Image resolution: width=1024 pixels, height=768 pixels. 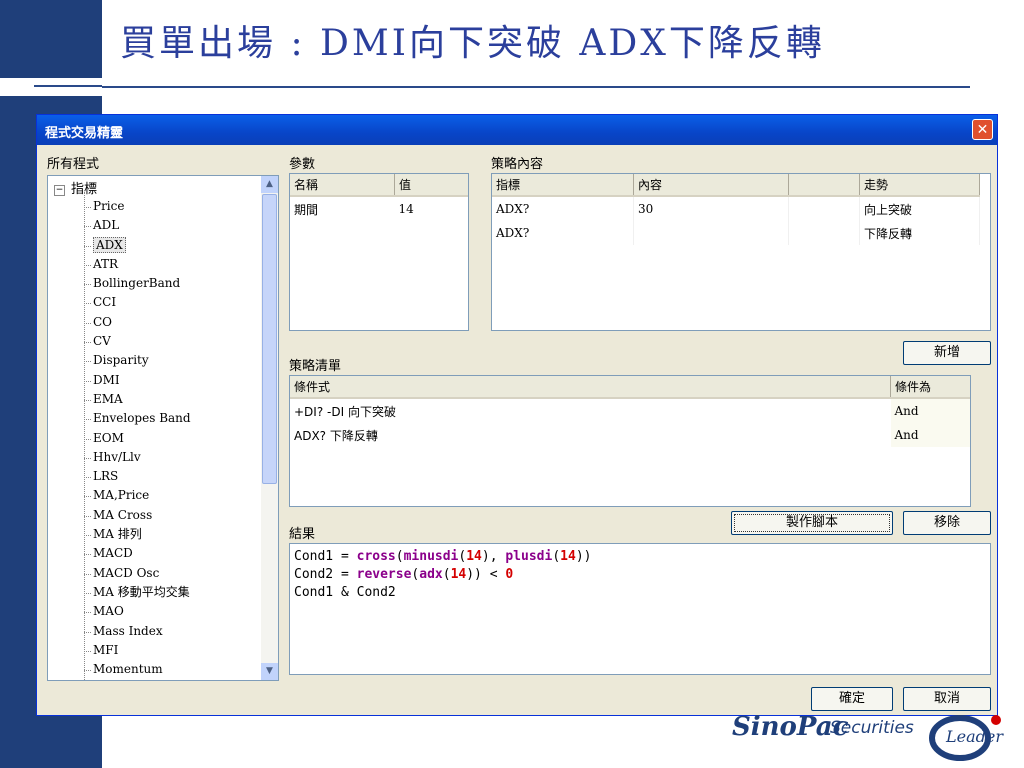 What do you see at coordinates (137, 669) in the screenshot?
I see `tree-item: Momentum` at bounding box center [137, 669].